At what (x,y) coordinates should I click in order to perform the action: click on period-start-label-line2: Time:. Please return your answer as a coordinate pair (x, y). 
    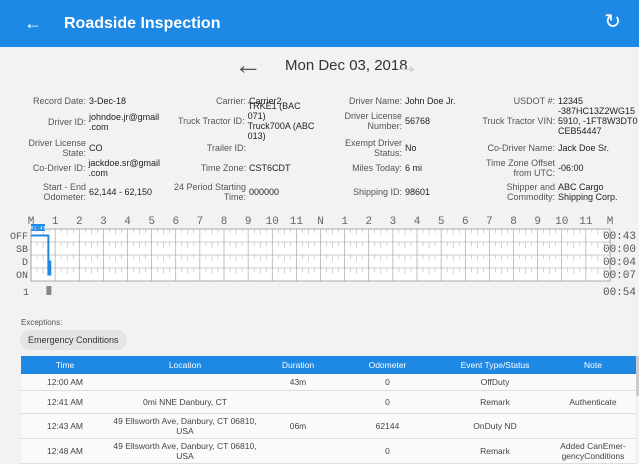
    Looking at the image, I should click on (234, 197).